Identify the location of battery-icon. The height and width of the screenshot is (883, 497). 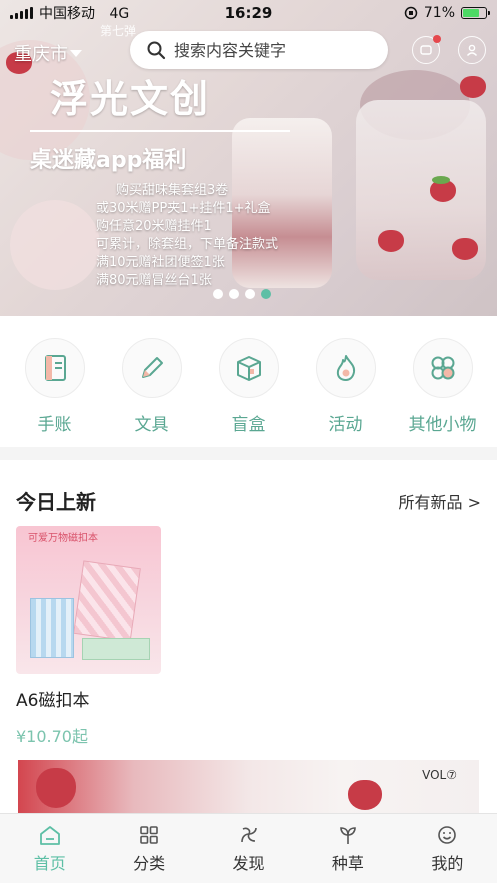
(475, 13).